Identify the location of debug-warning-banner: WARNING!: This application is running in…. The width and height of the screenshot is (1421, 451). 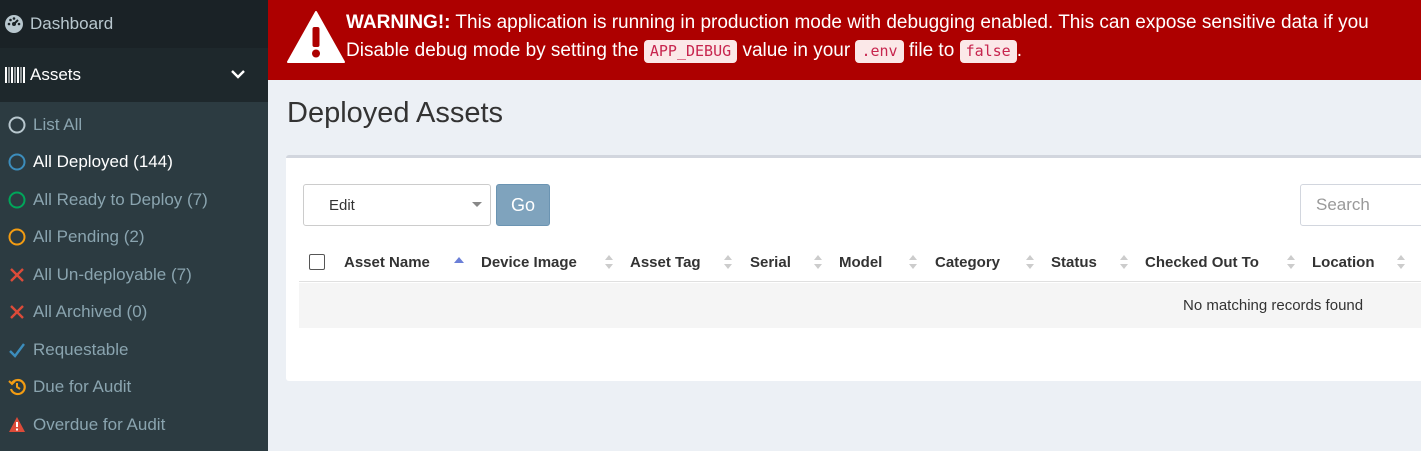
(844, 40).